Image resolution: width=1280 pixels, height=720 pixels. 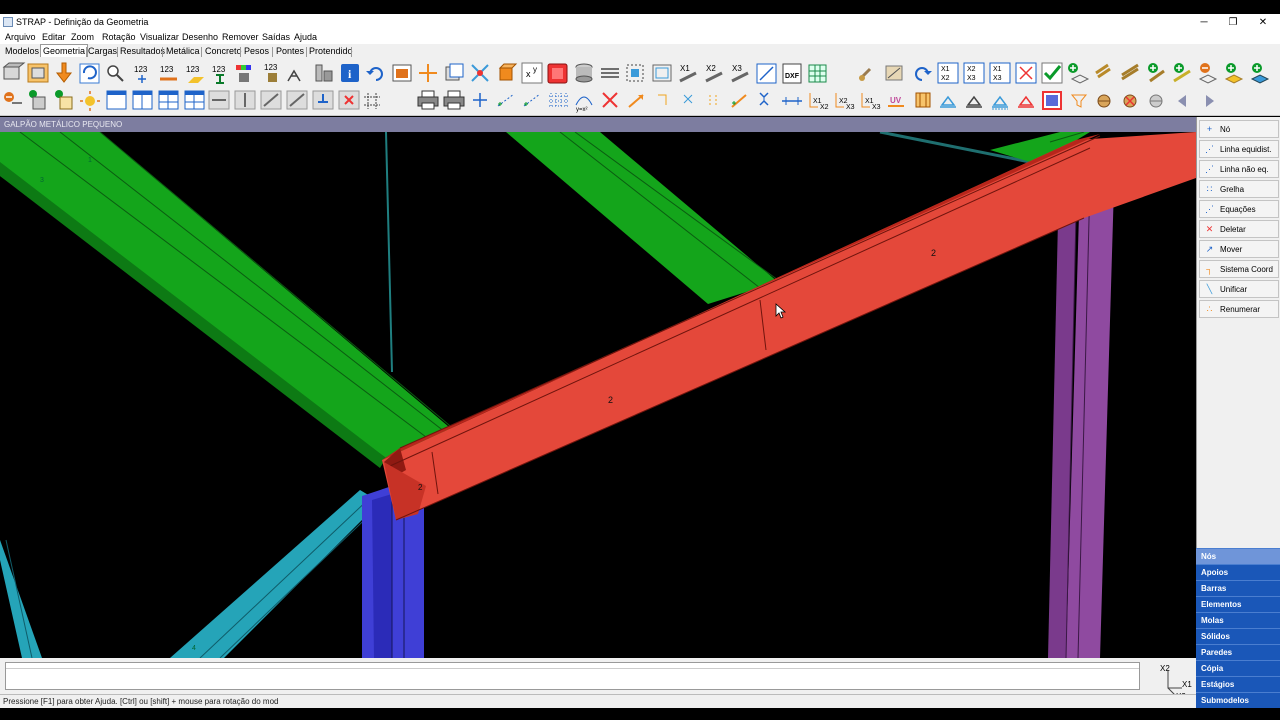 What do you see at coordinates (183, 51) in the screenshot?
I see `tab-metalica: Metálica` at bounding box center [183, 51].